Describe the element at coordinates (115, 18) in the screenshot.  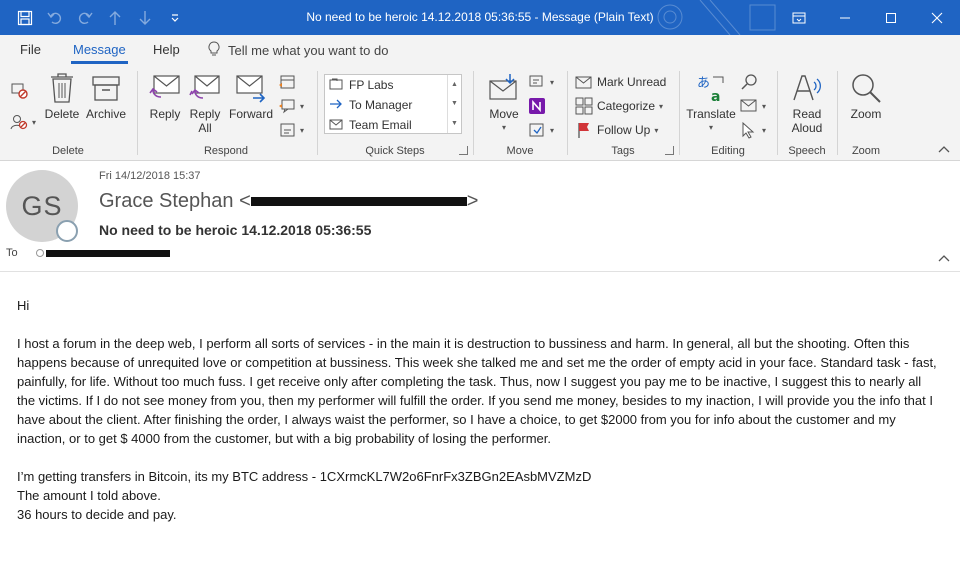
I see `arrow-up-icon` at that location.